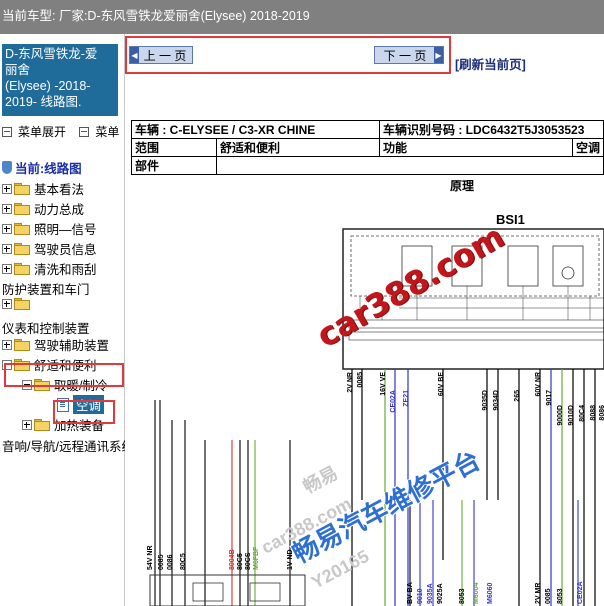  What do you see at coordinates (248, 561) in the screenshot?
I see `wire-label: 80CS` at bounding box center [248, 561].